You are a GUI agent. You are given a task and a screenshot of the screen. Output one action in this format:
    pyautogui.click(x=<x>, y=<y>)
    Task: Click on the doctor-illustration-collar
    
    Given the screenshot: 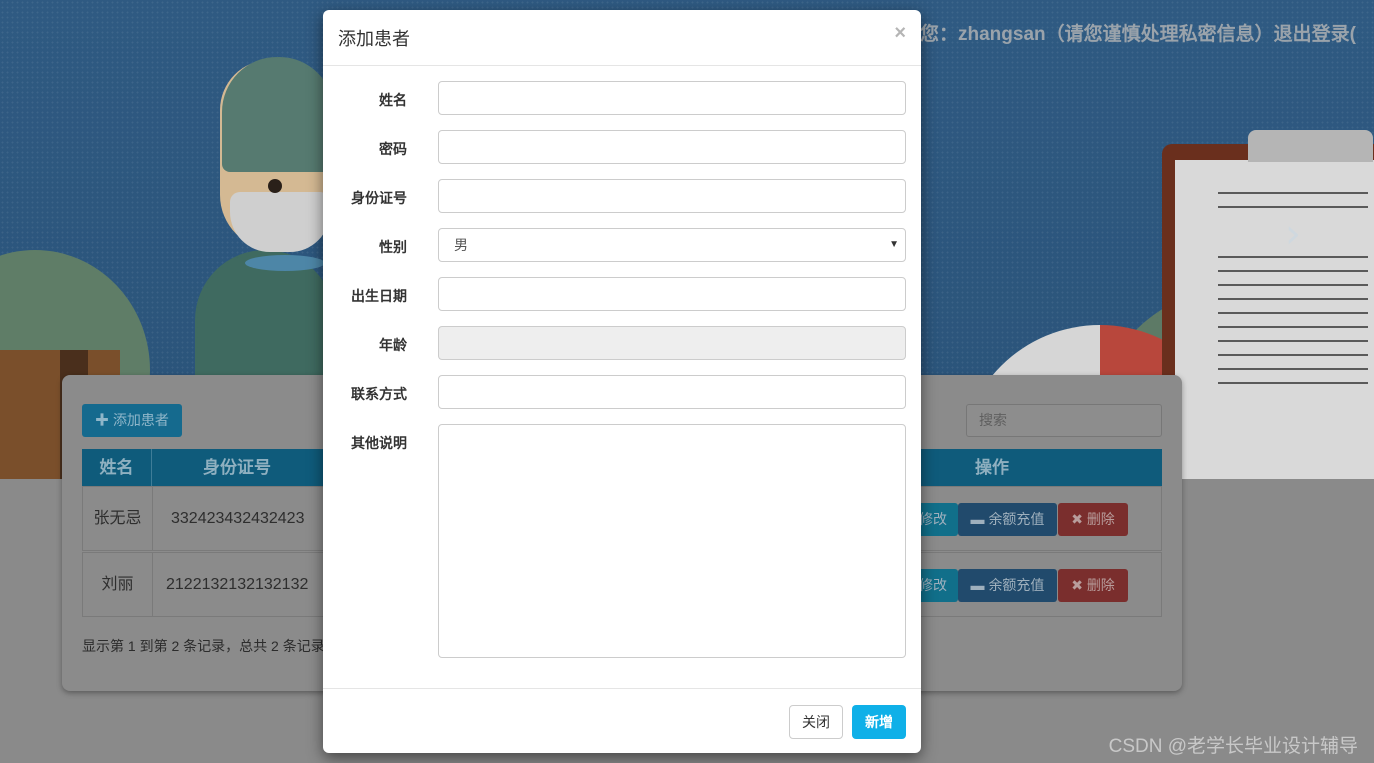 What is the action you would take?
    pyautogui.click(x=285, y=263)
    